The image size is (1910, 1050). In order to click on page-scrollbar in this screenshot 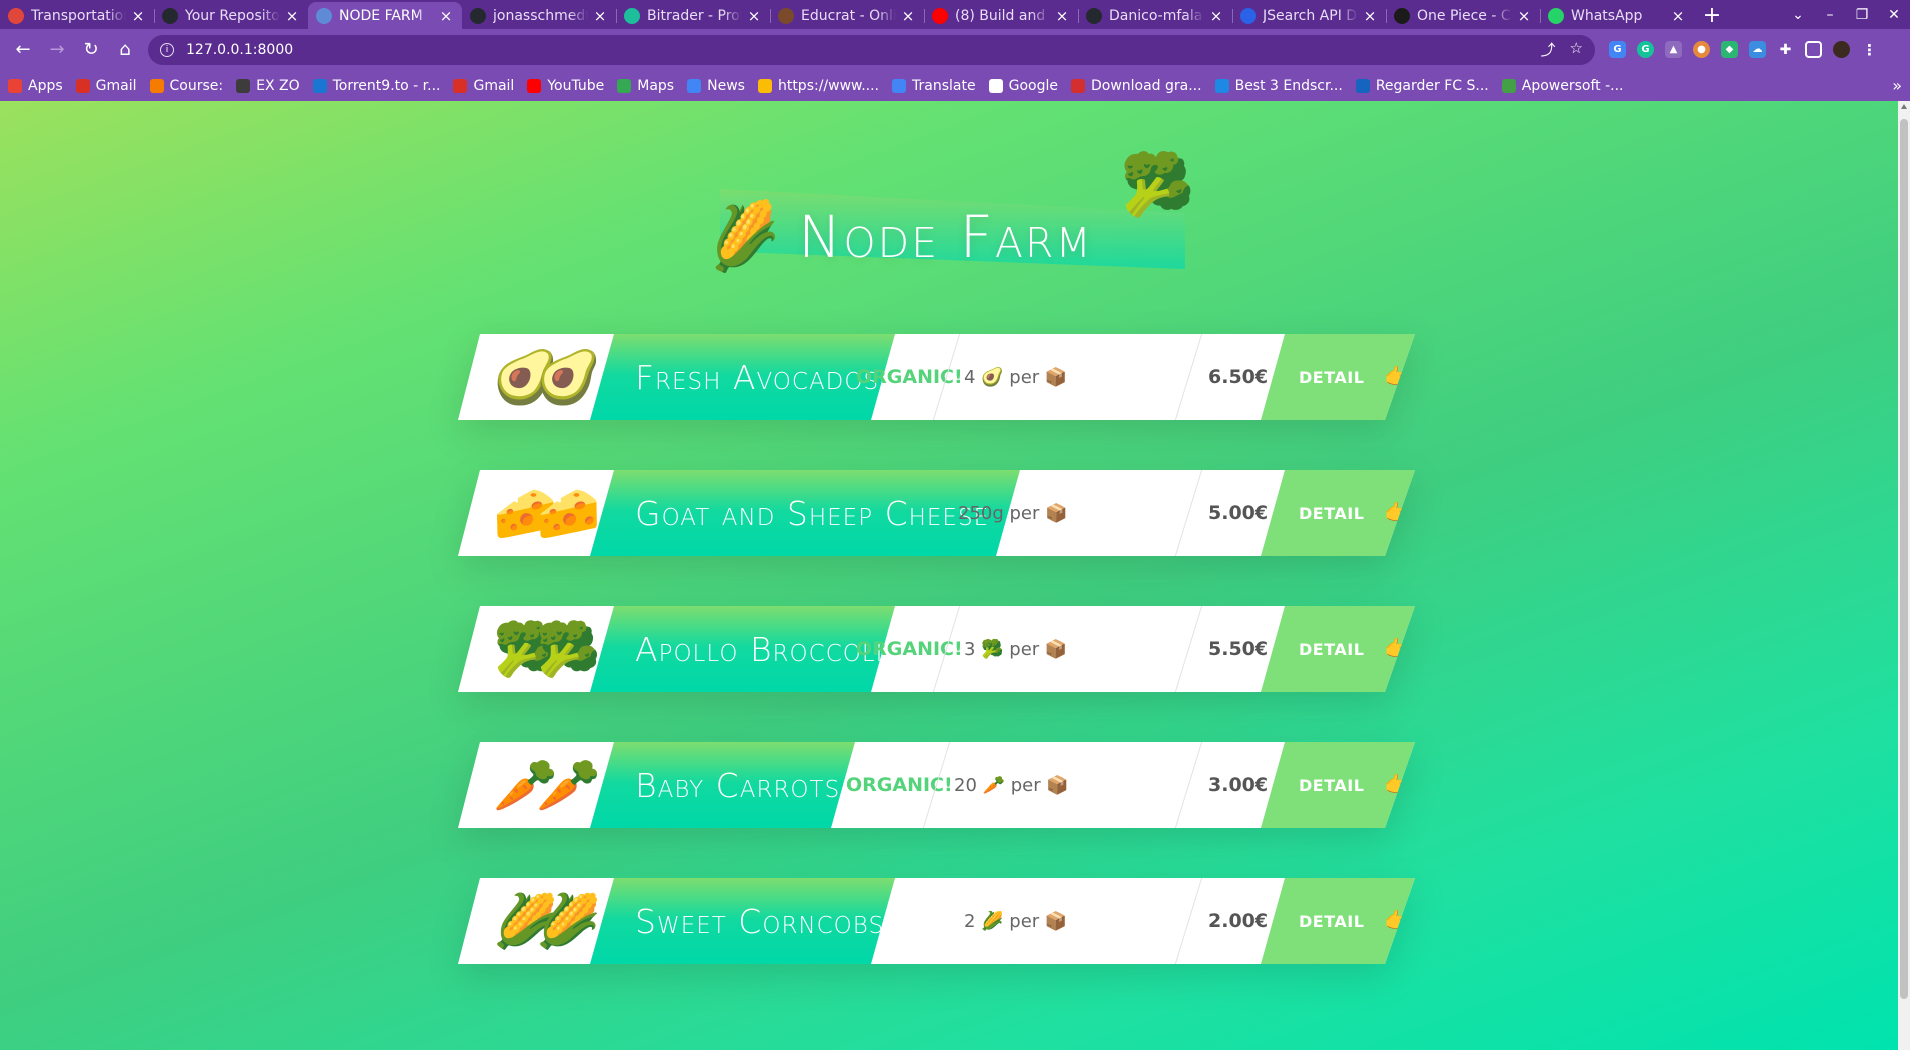, I will do `click(1904, 575)`.